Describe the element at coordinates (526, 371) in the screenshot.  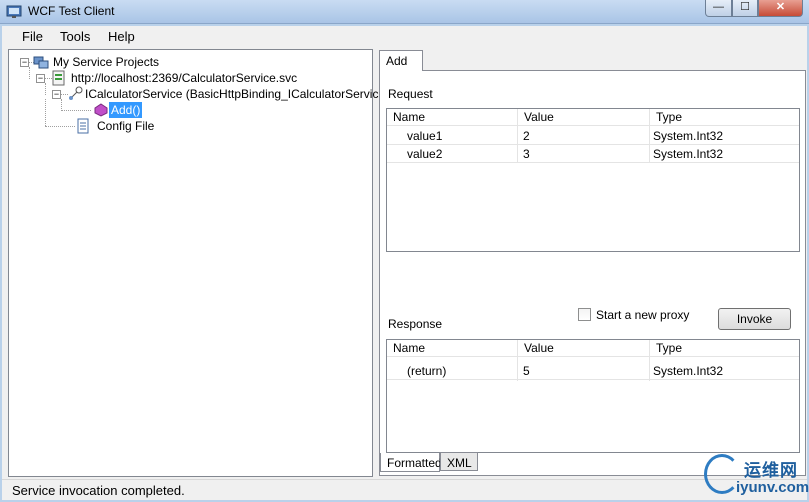
I see `response-cell-value: 5` at that location.